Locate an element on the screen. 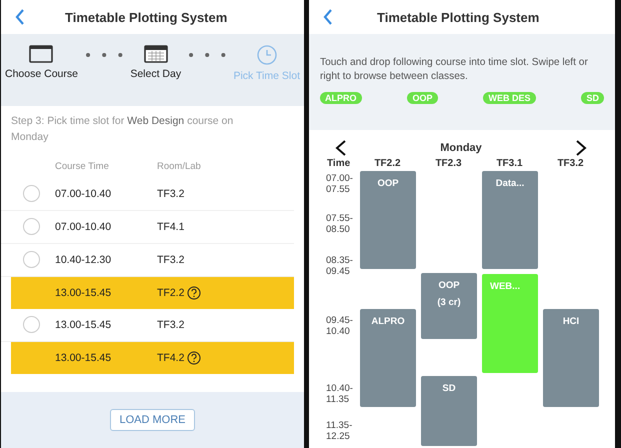  course-block: OOP is located at coordinates (388, 220).